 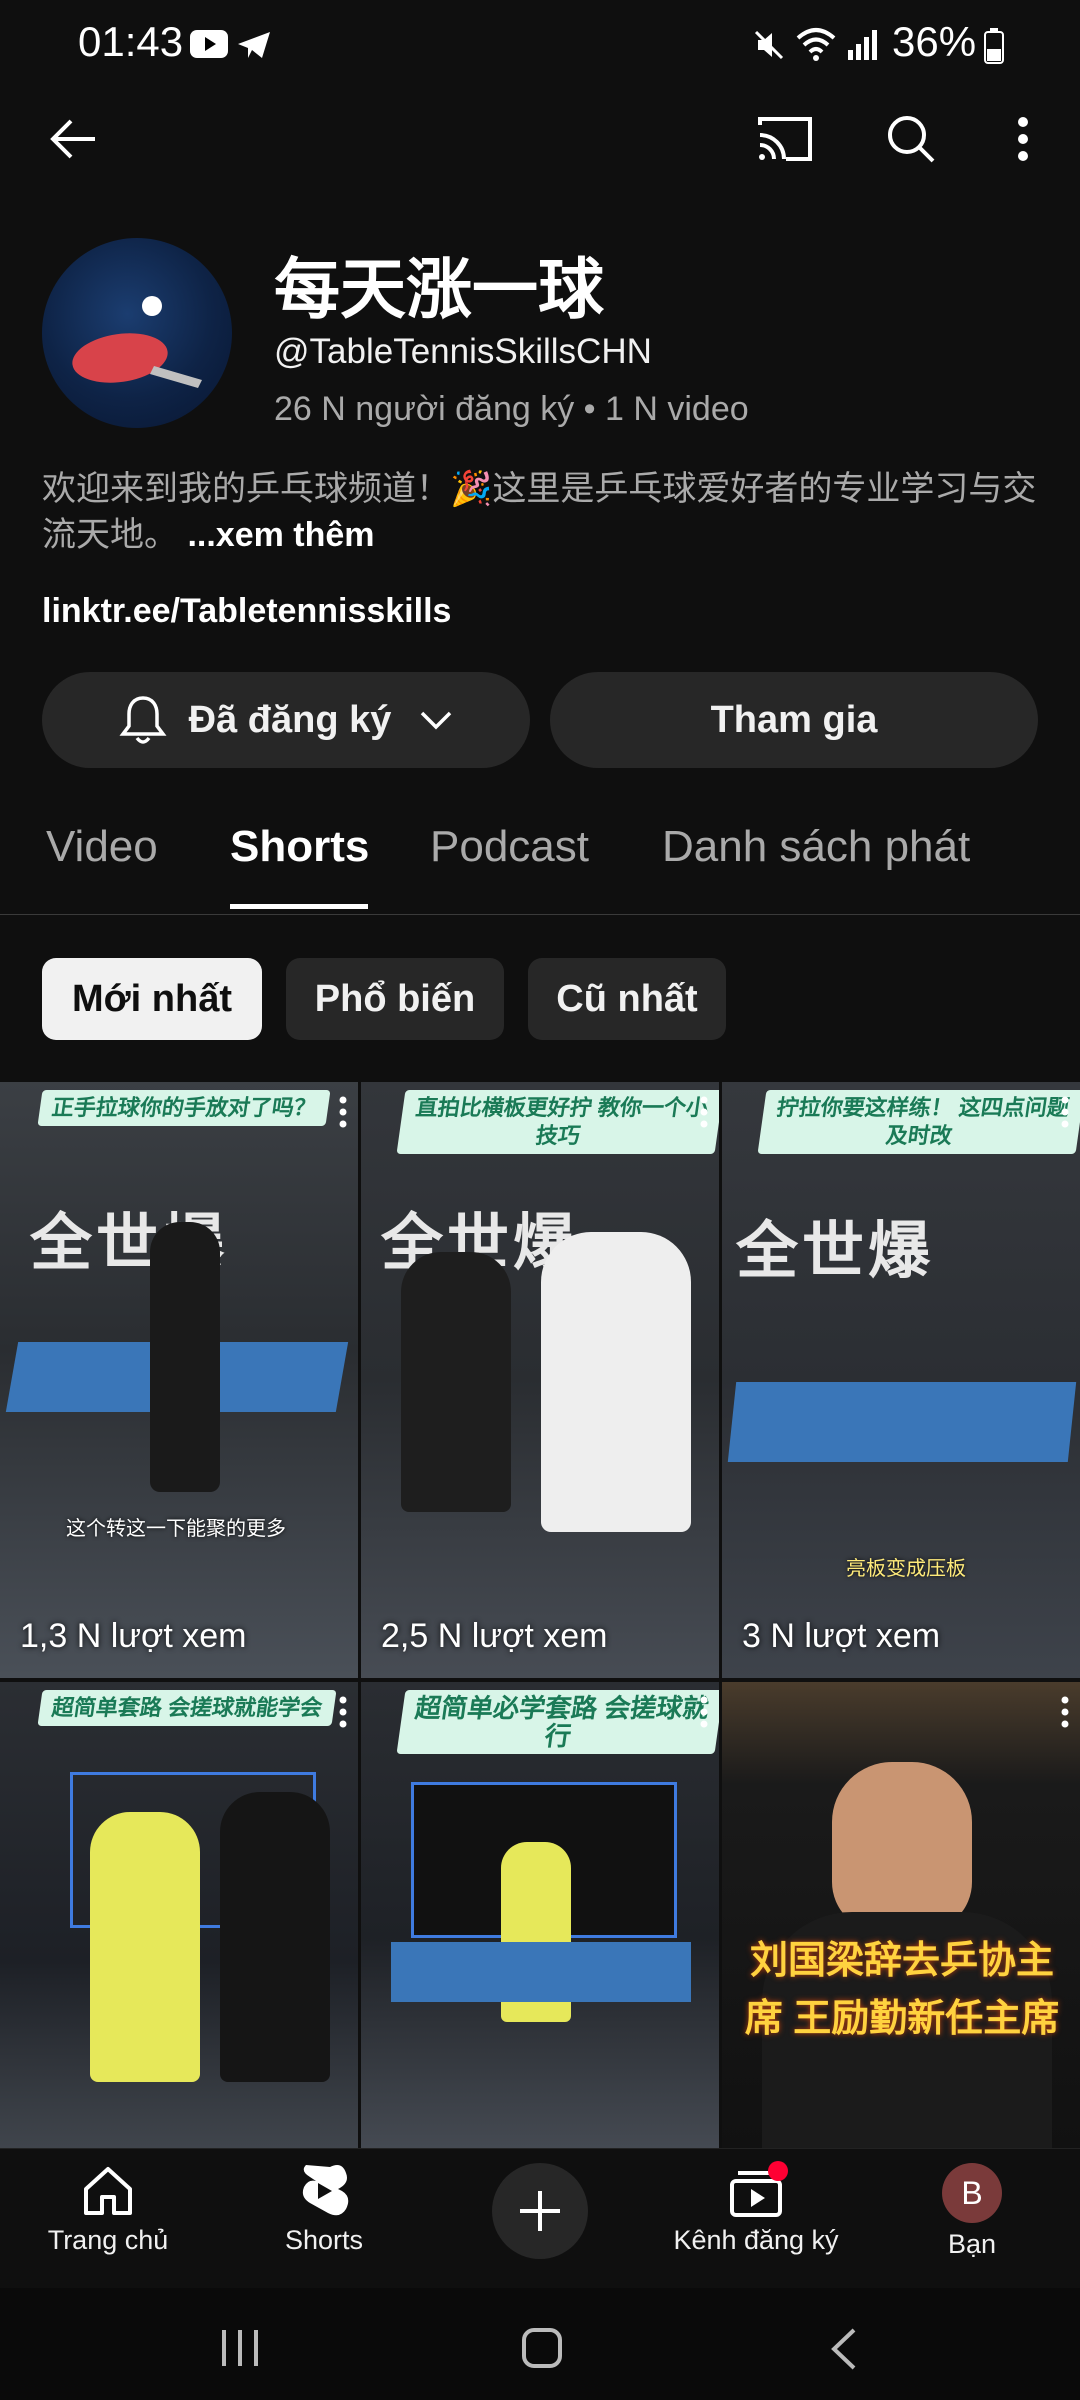 What do you see at coordinates (187, 1708) in the screenshot?
I see `thumbnail-banner: 超简单套路 会搓球就能学会` at bounding box center [187, 1708].